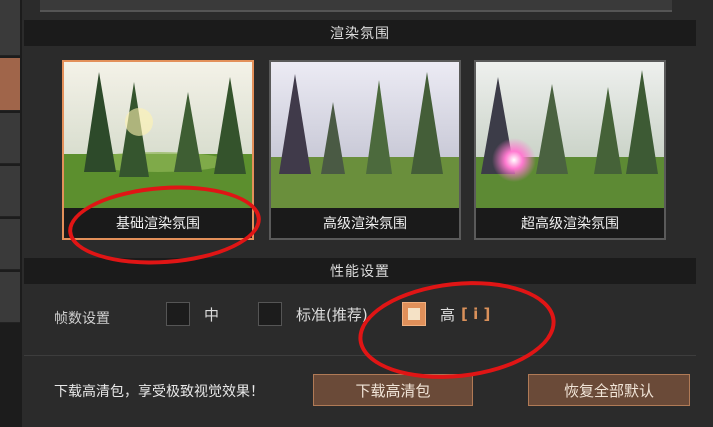  Describe the element at coordinates (360, 355) in the screenshot. I see `footer-divider` at that location.